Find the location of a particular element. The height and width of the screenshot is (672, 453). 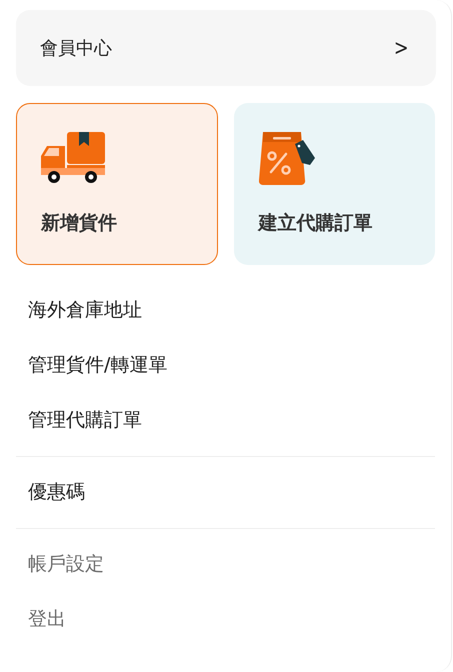

truck-icon is located at coordinates (73, 158).